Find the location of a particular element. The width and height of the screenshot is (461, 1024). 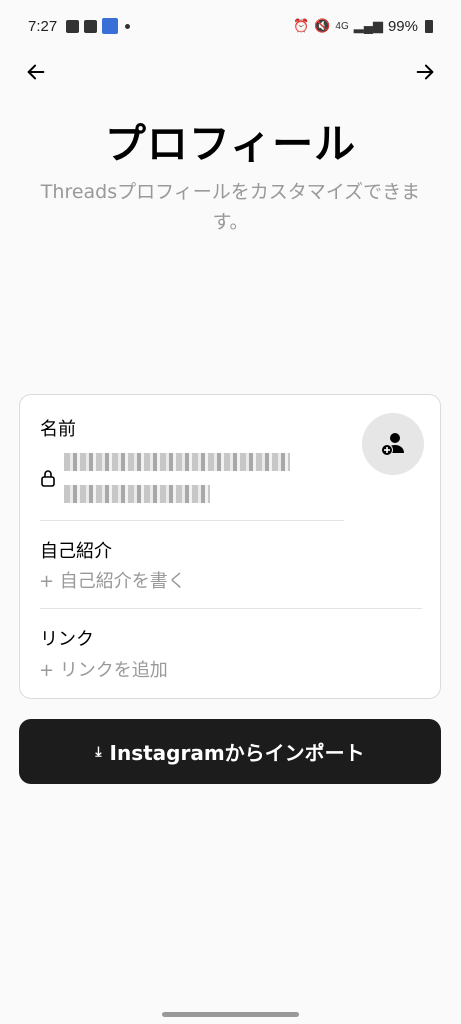

bio-label: 自己紹介 is located at coordinates (76, 551).